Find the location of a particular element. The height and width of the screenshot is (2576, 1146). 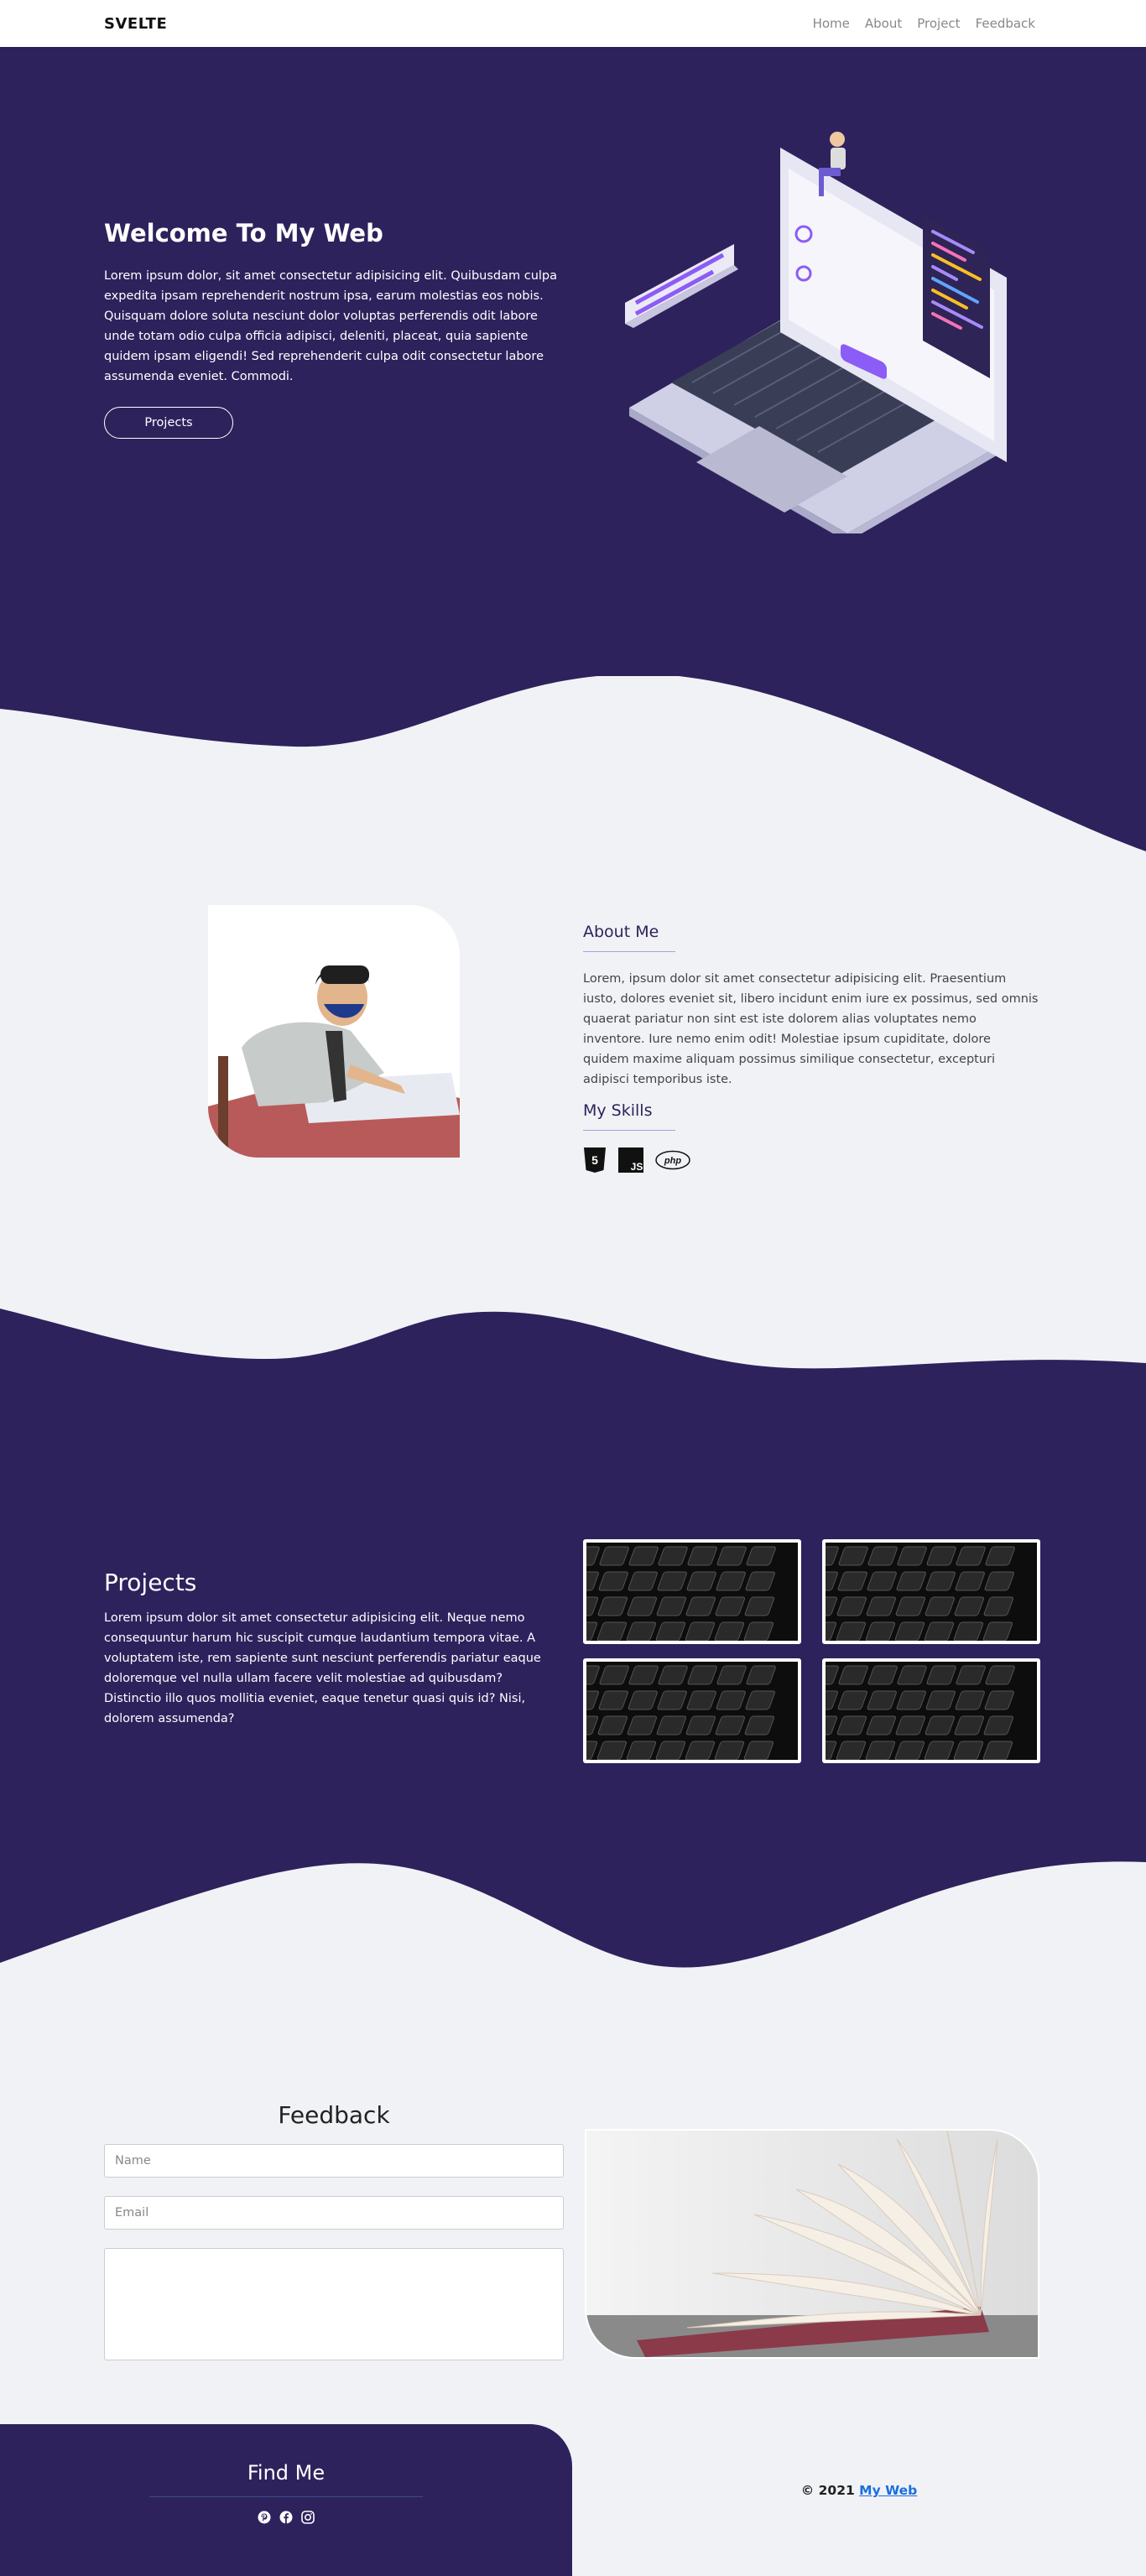

message-textarea is located at coordinates (334, 2304).